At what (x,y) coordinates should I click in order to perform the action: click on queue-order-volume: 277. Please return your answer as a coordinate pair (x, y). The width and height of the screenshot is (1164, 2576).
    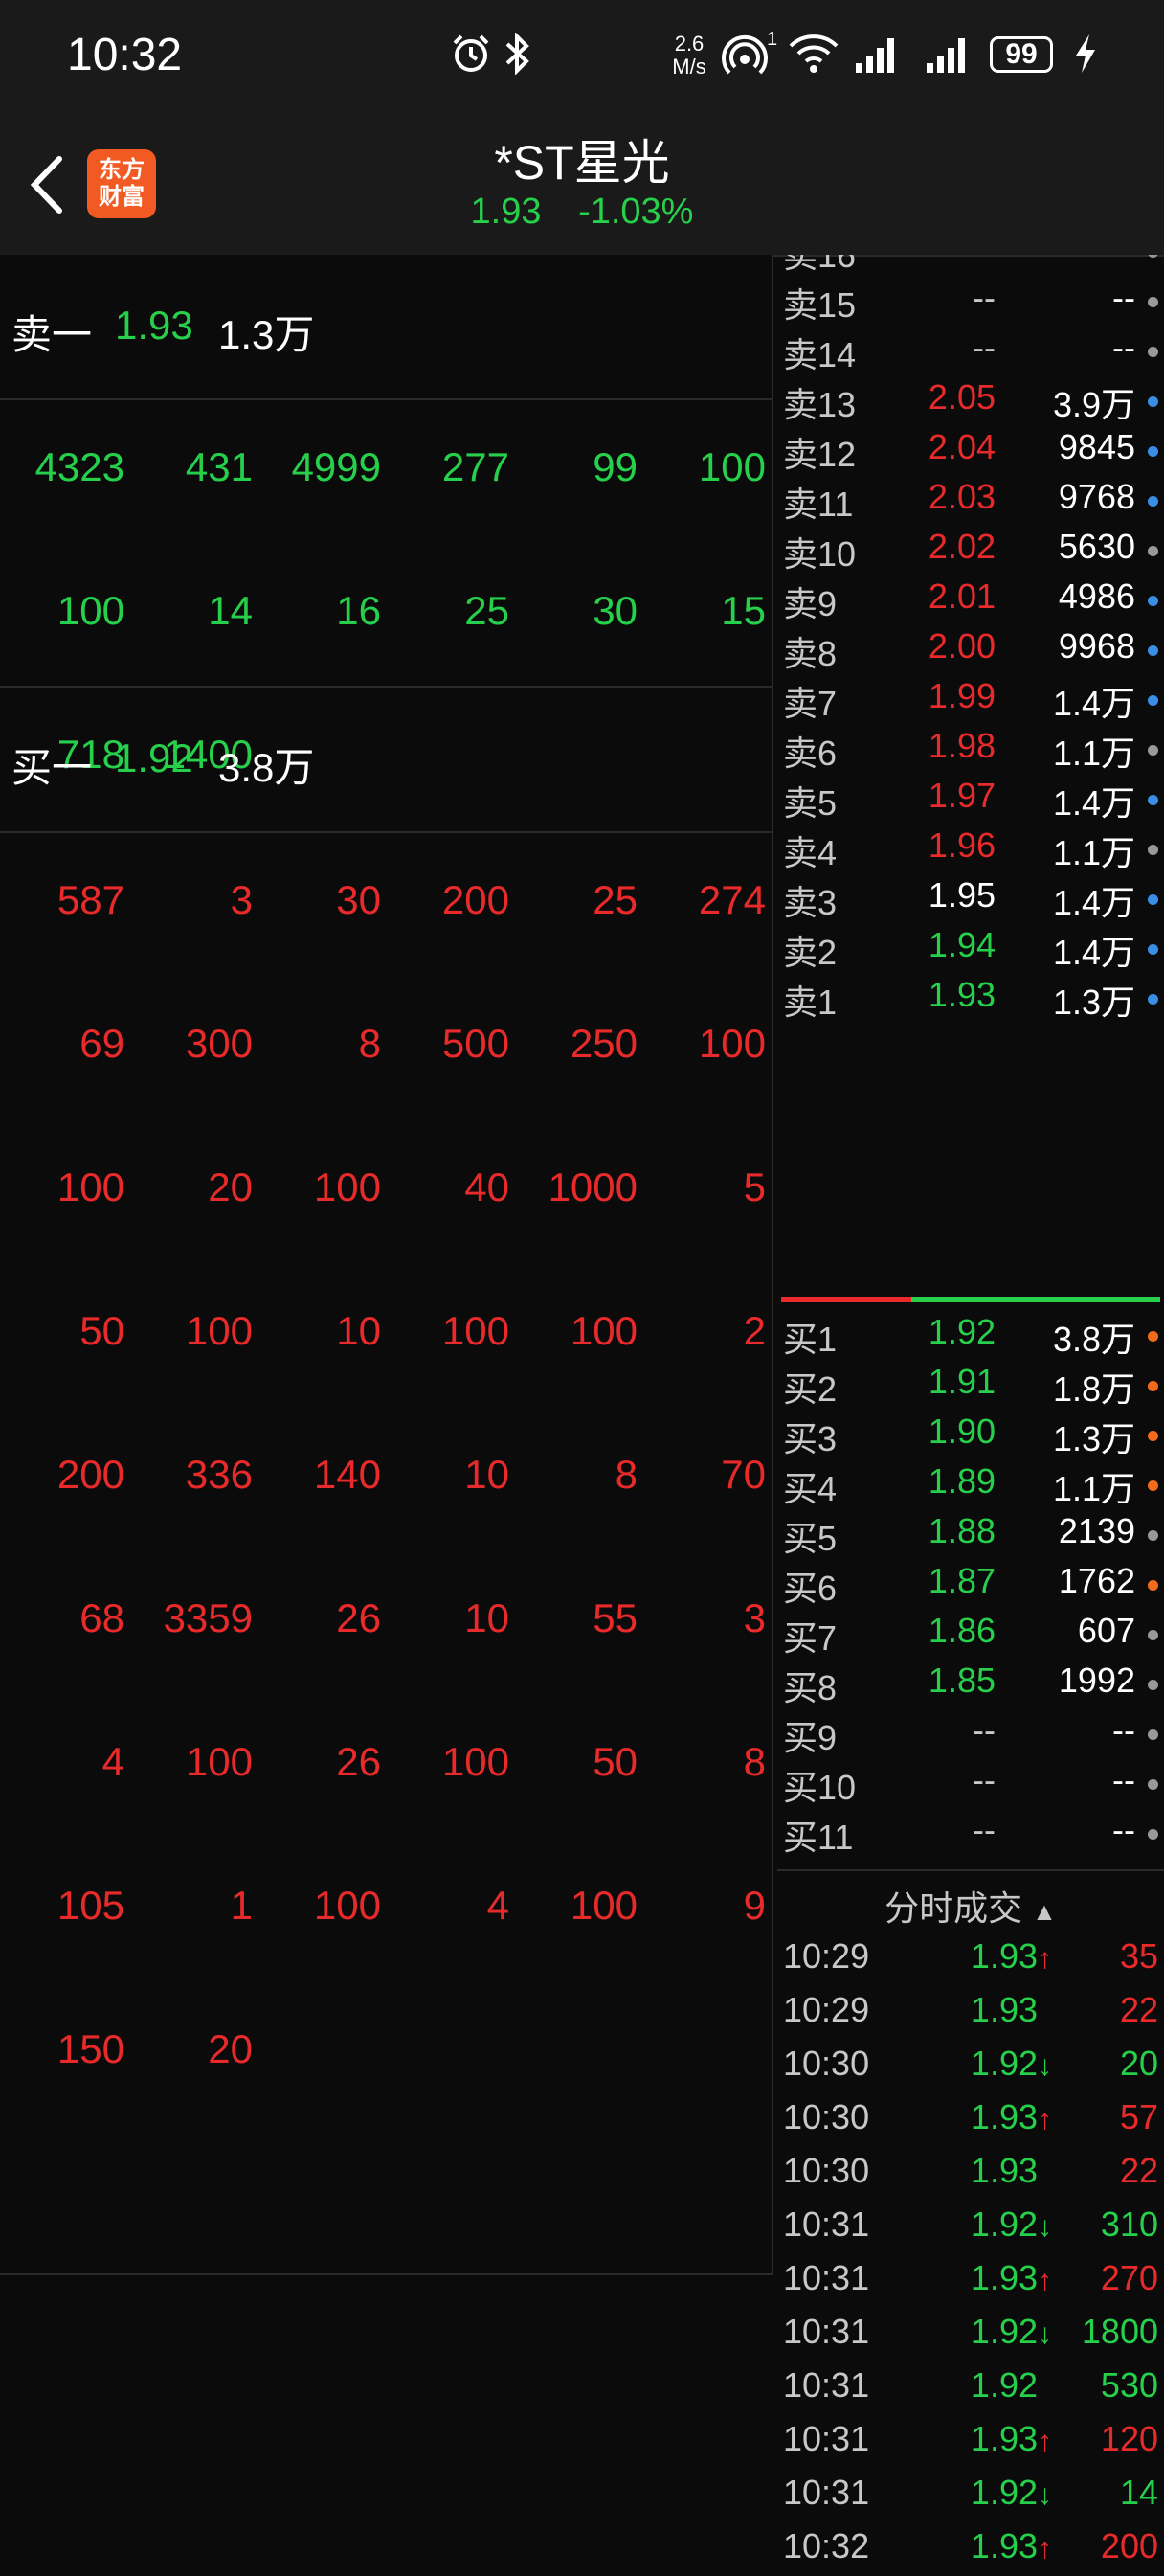
    Looking at the image, I should click on (475, 466).